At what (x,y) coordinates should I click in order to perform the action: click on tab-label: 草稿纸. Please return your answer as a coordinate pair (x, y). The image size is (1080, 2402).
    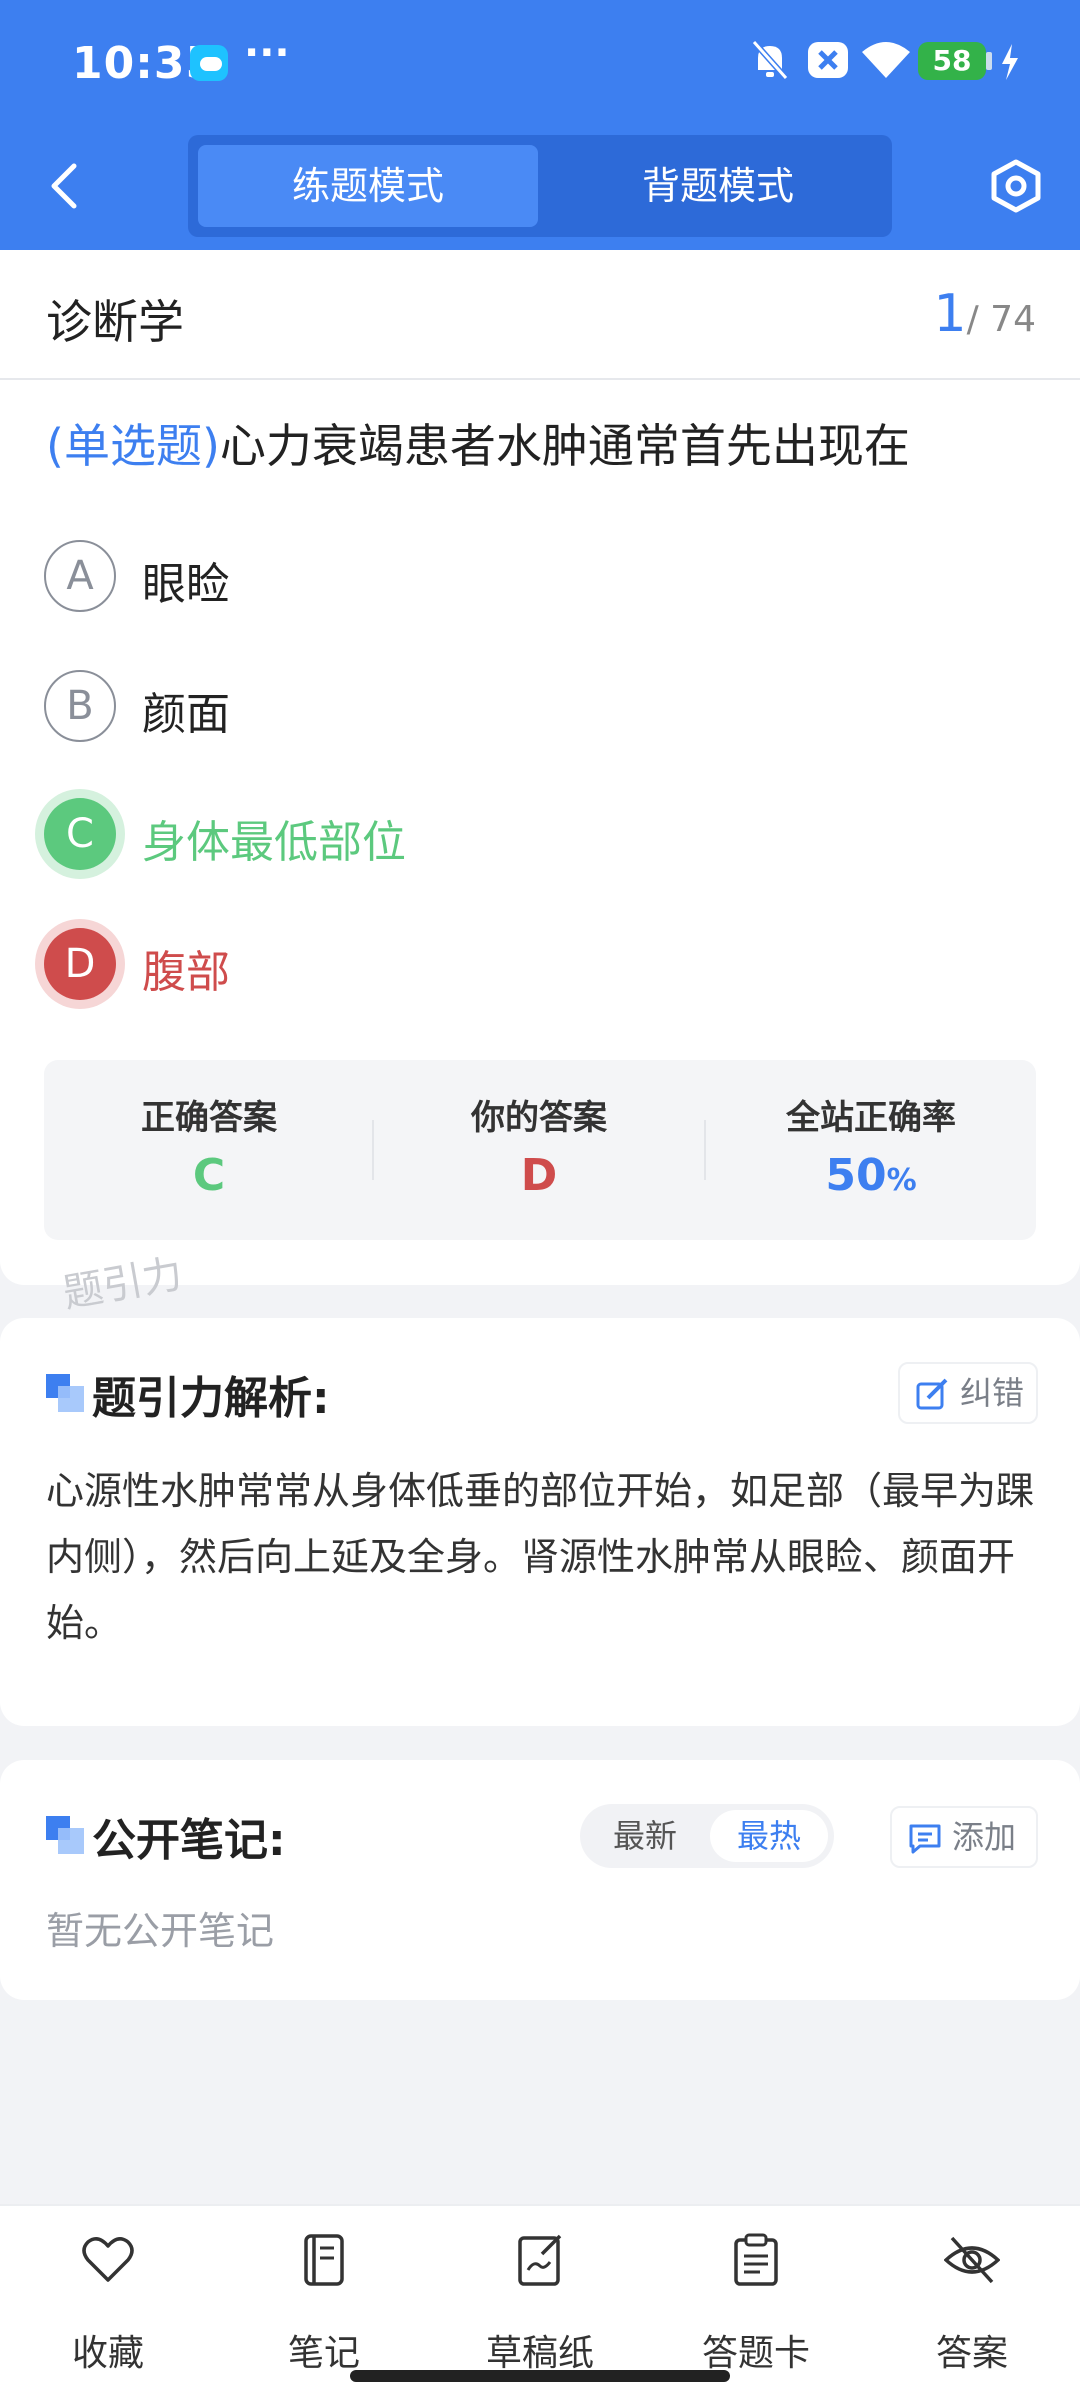
    Looking at the image, I should click on (539, 2353).